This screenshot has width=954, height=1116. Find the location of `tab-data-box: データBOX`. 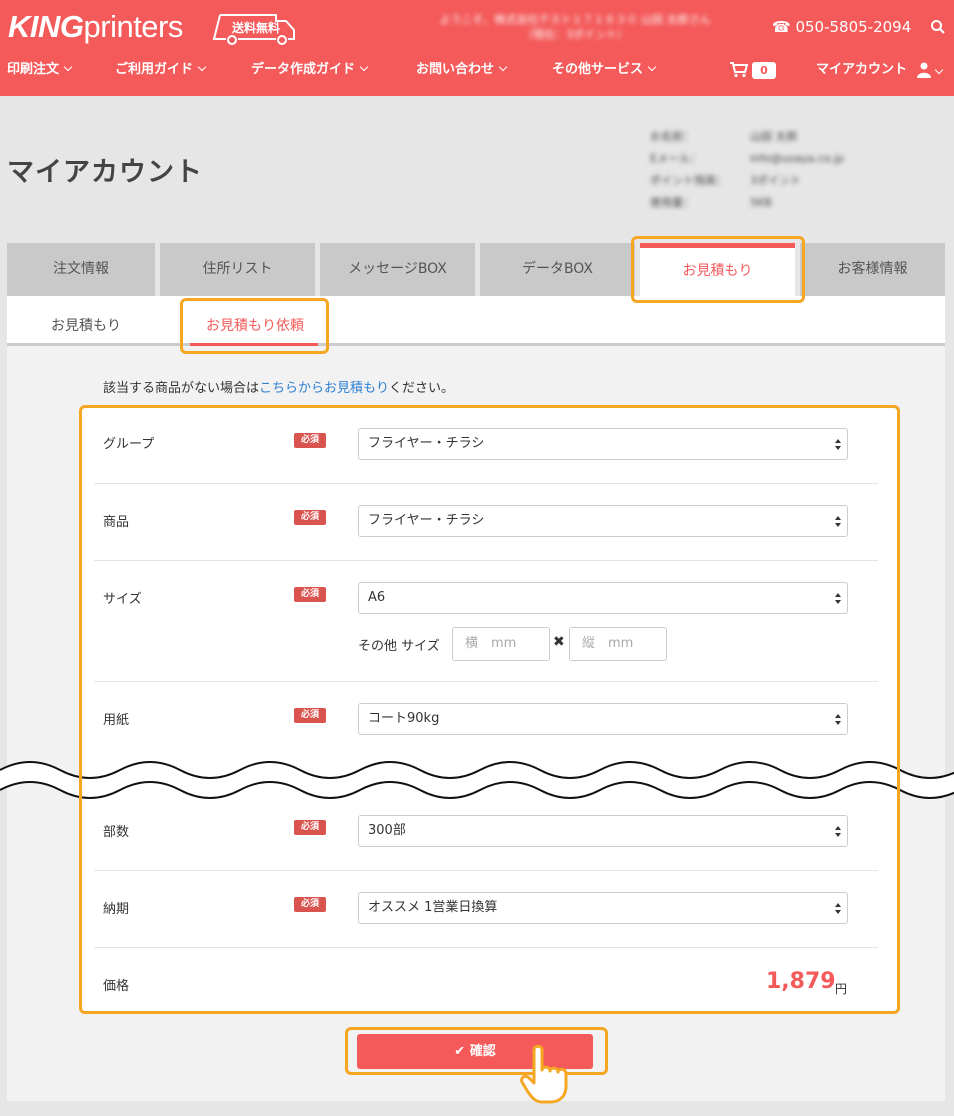

tab-data-box: データBOX is located at coordinates (557, 269).